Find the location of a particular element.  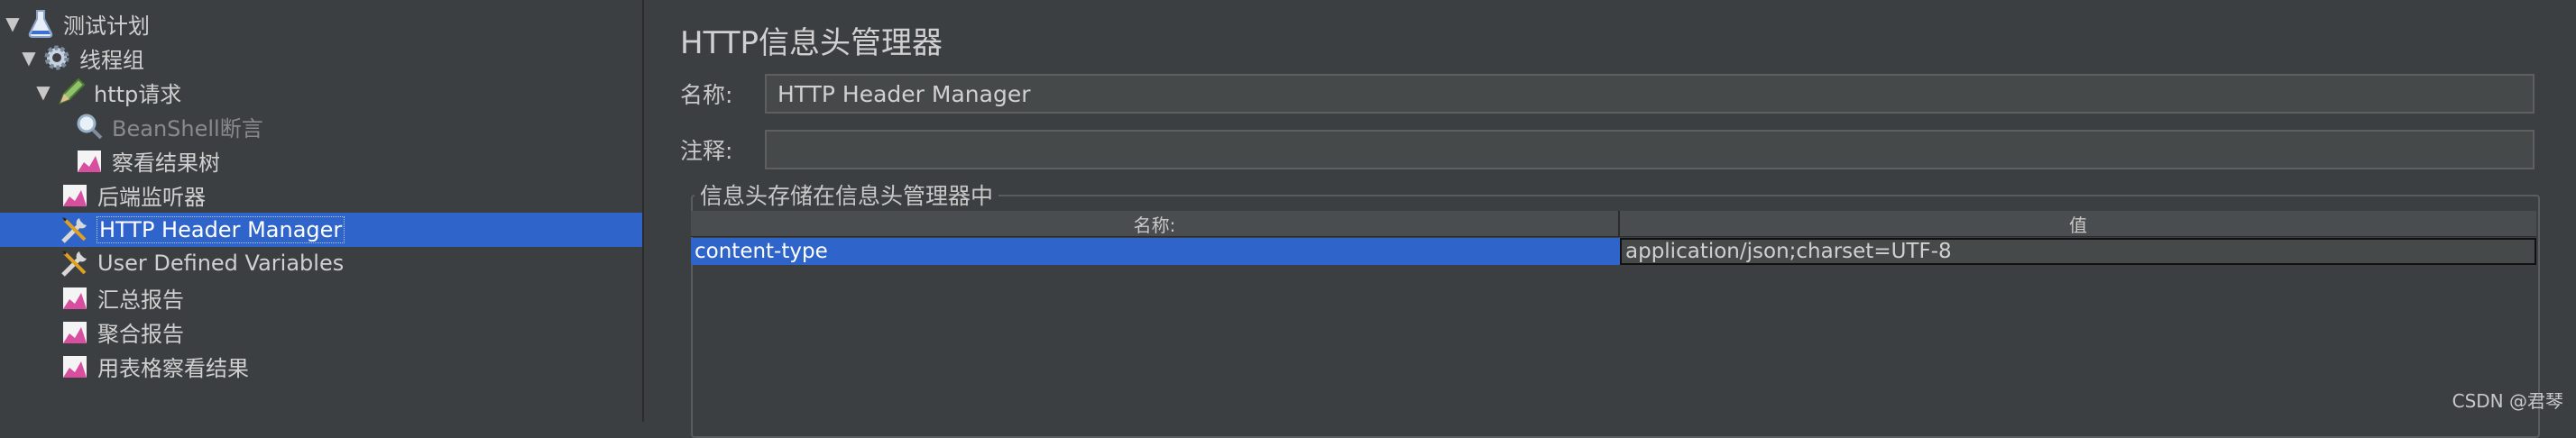

tree-item-label: BeanShell断言 is located at coordinates (188, 128).